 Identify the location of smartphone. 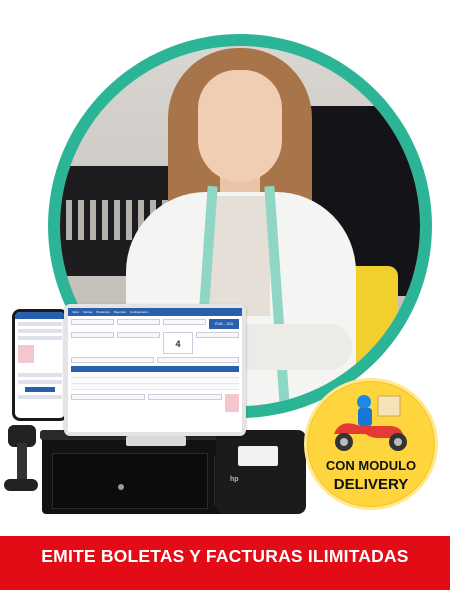
(40, 365).